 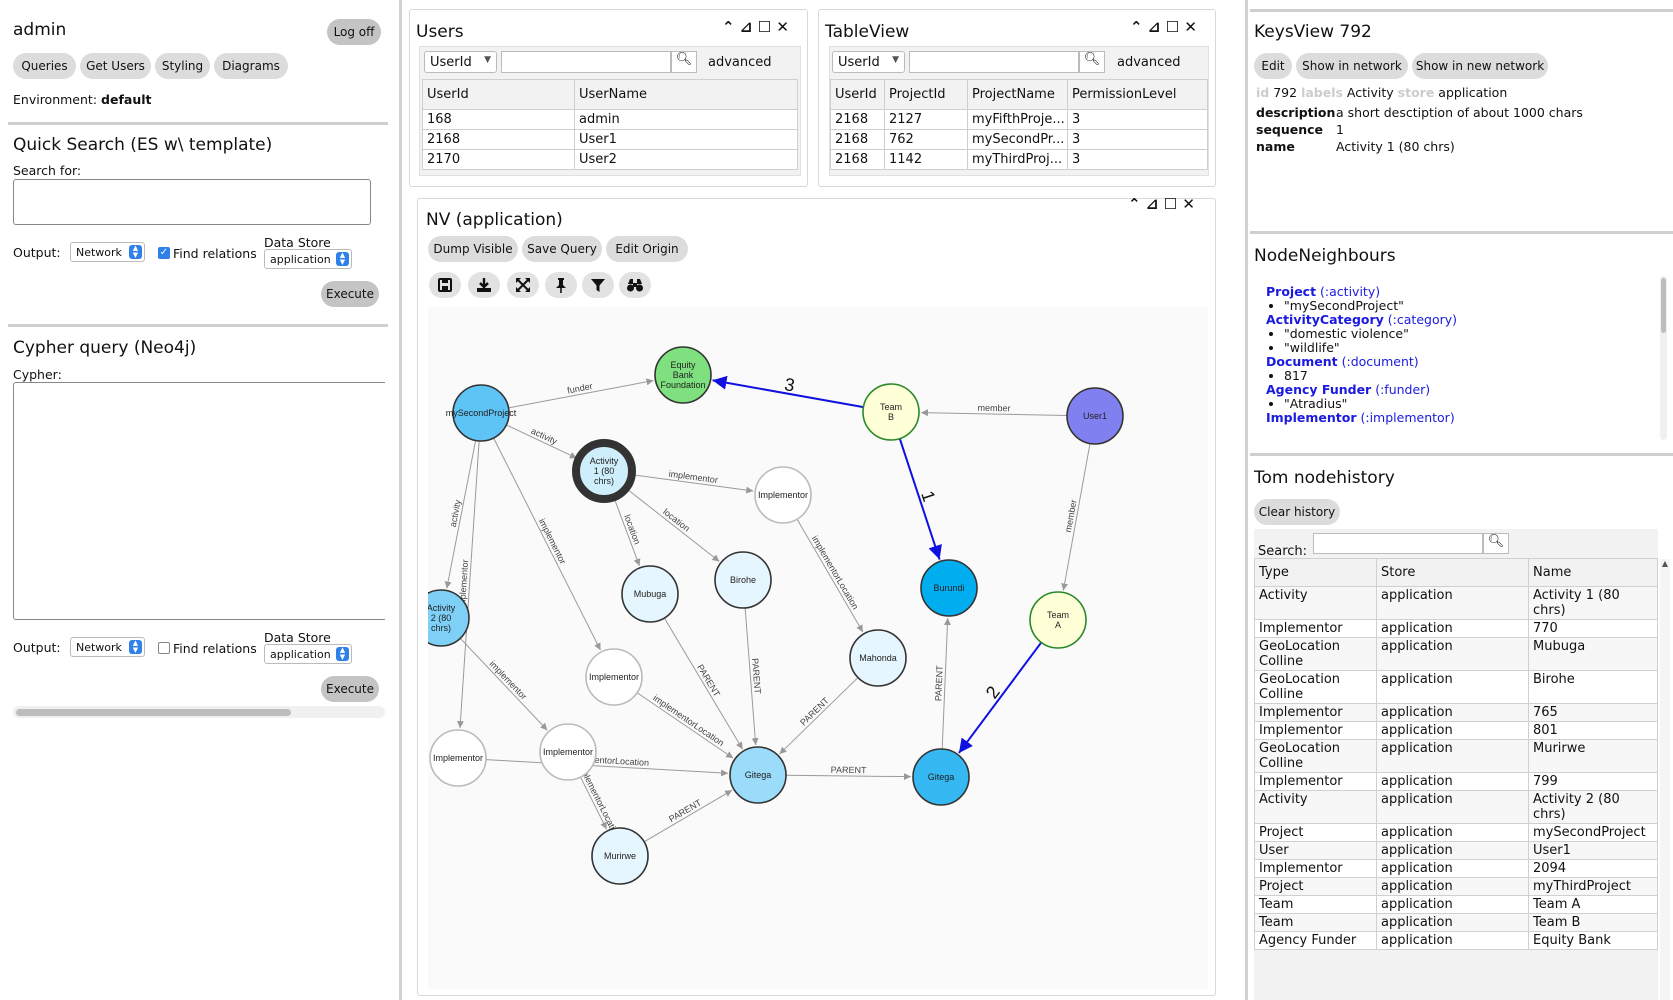 What do you see at coordinates (1665, 779) in the screenshot?
I see `vertical-scrollbar: ▲` at bounding box center [1665, 779].